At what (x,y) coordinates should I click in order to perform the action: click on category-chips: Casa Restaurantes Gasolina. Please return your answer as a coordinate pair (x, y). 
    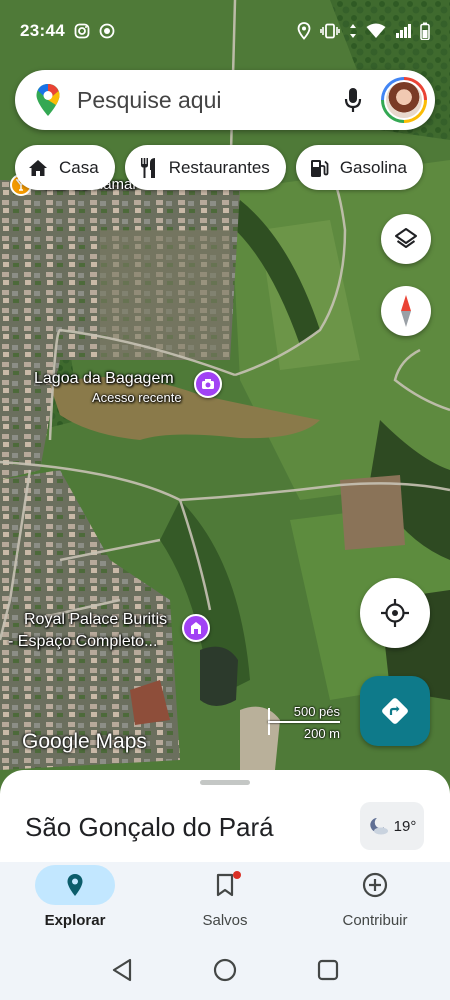
    Looking at the image, I should click on (219, 167).